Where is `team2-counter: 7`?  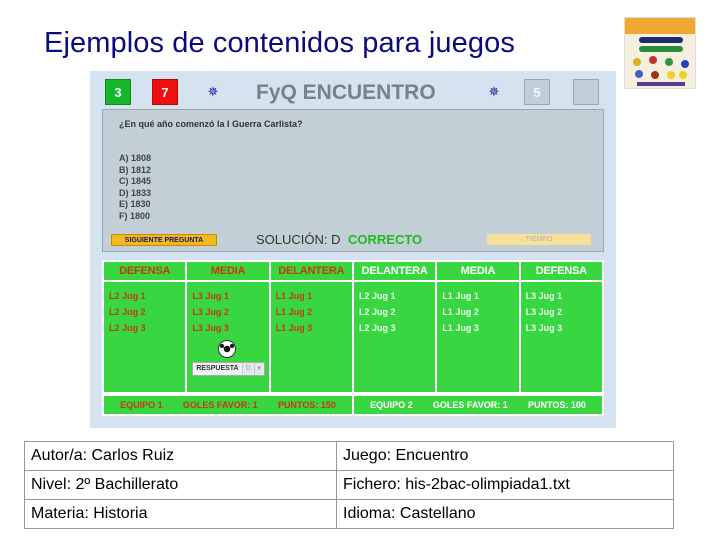 team2-counter: 7 is located at coordinates (165, 92).